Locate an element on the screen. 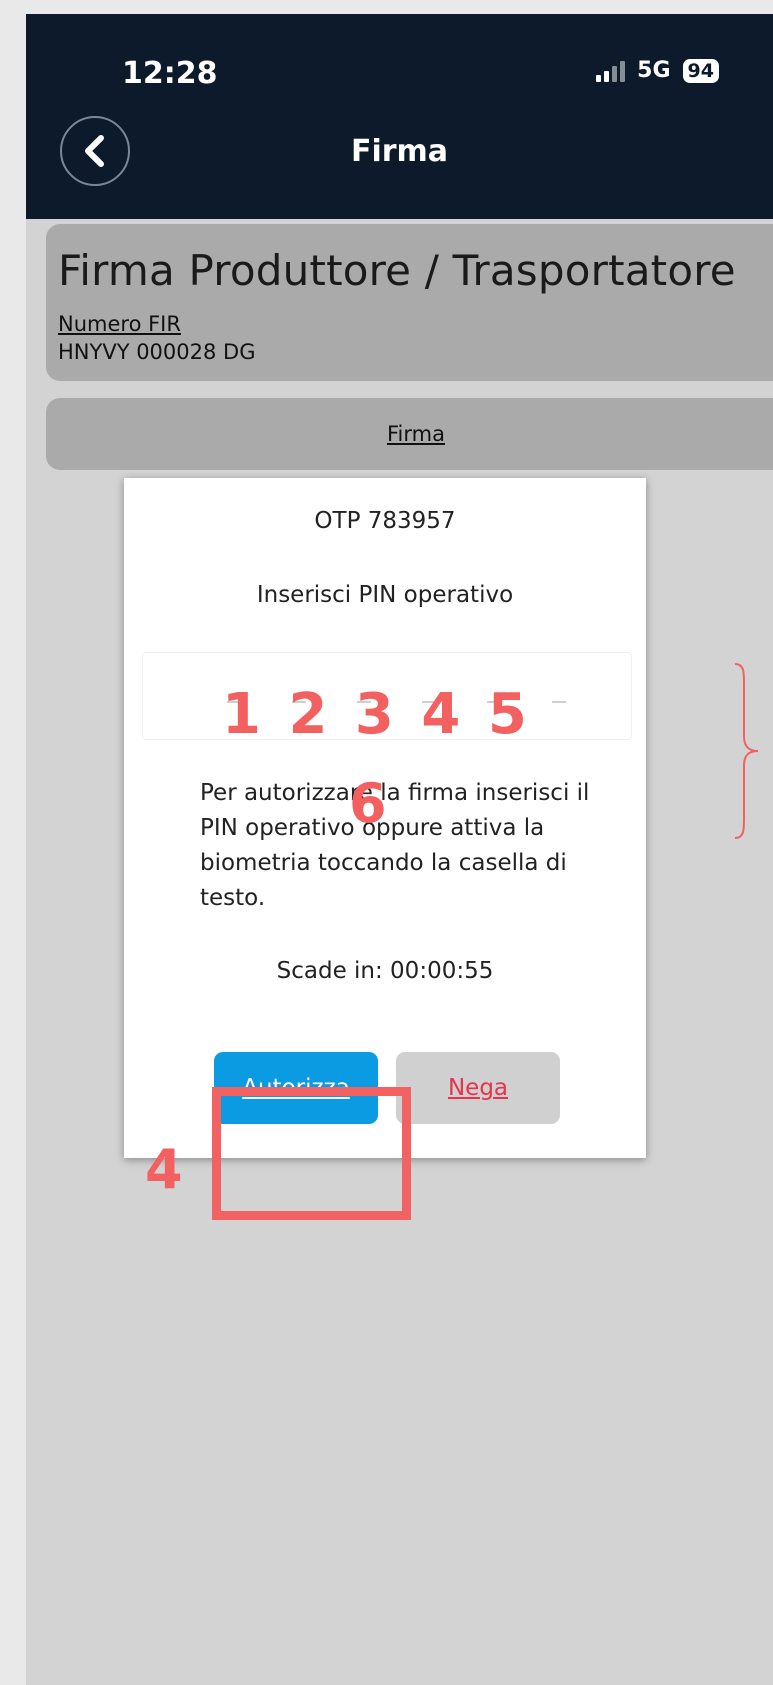 The height and width of the screenshot is (1685, 773). signal-icon is located at coordinates (611, 71).